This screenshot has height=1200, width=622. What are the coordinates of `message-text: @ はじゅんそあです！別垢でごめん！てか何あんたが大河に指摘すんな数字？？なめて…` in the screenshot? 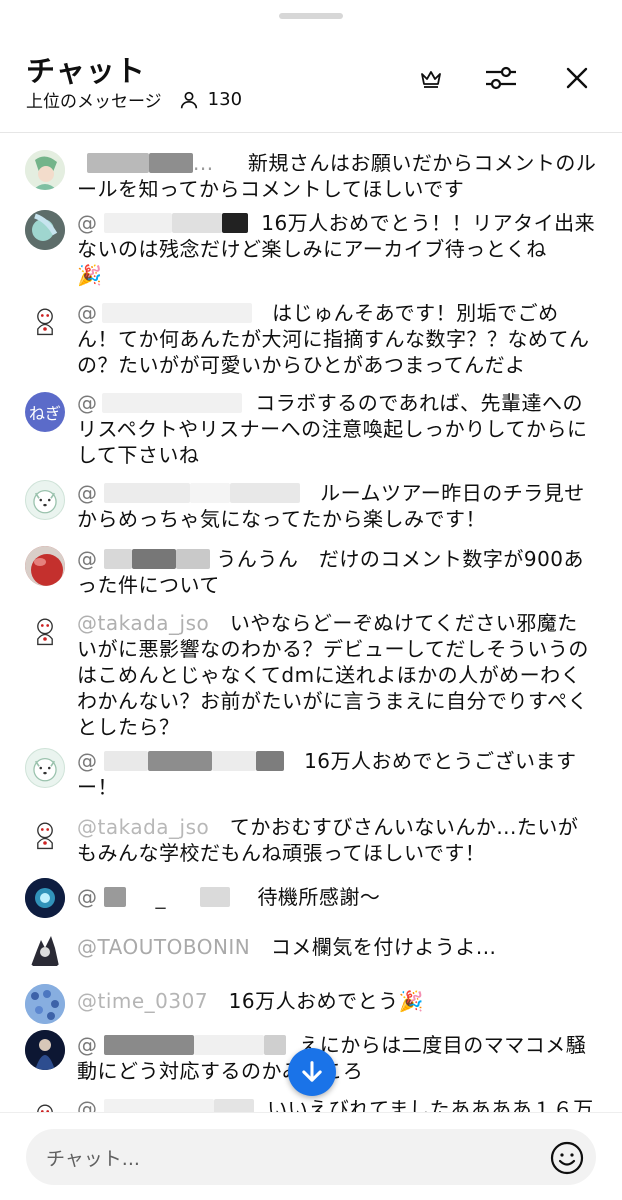 It's located at (333, 338).